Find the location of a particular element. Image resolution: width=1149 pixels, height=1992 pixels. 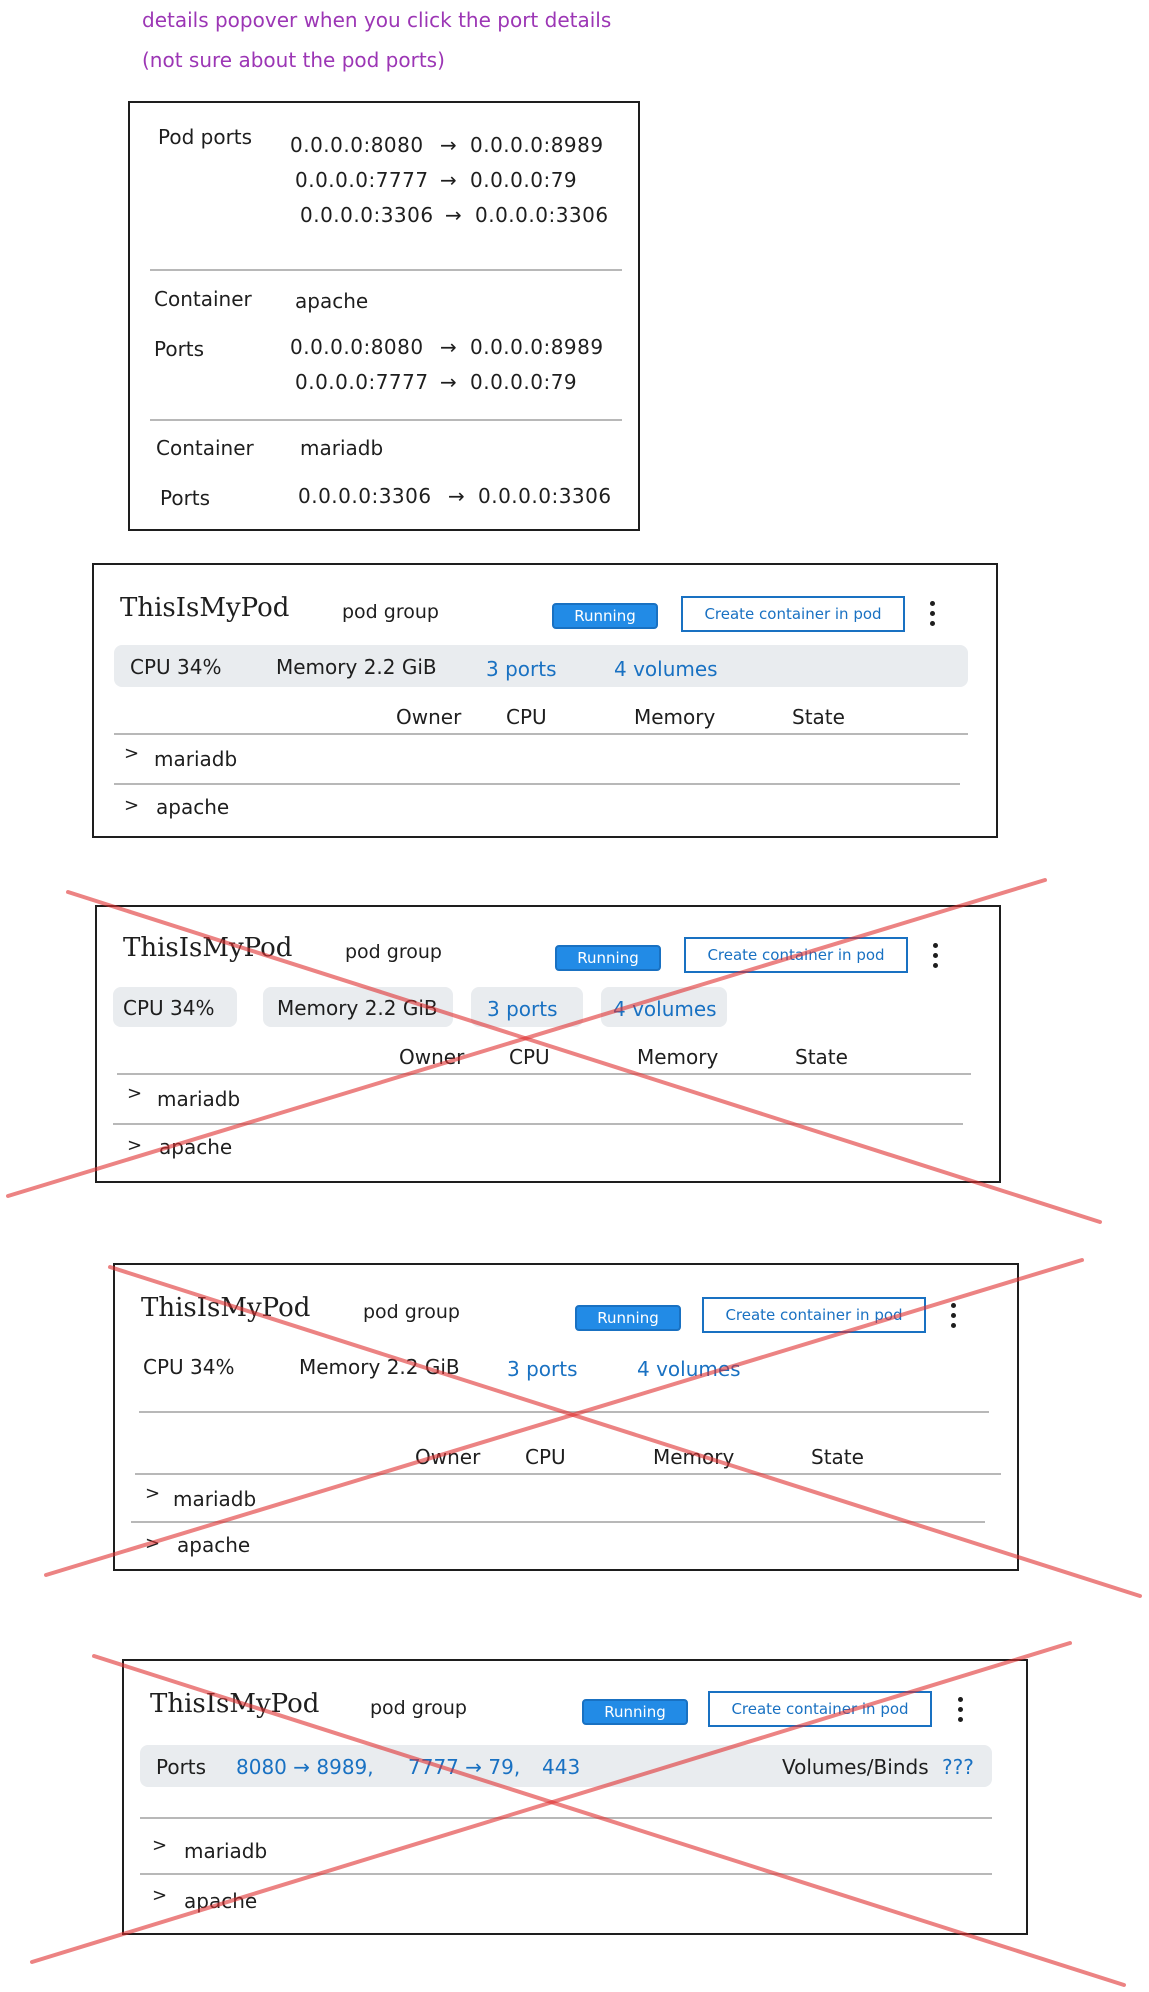

port-link: 8080 → 8989, is located at coordinates (305, 1767).